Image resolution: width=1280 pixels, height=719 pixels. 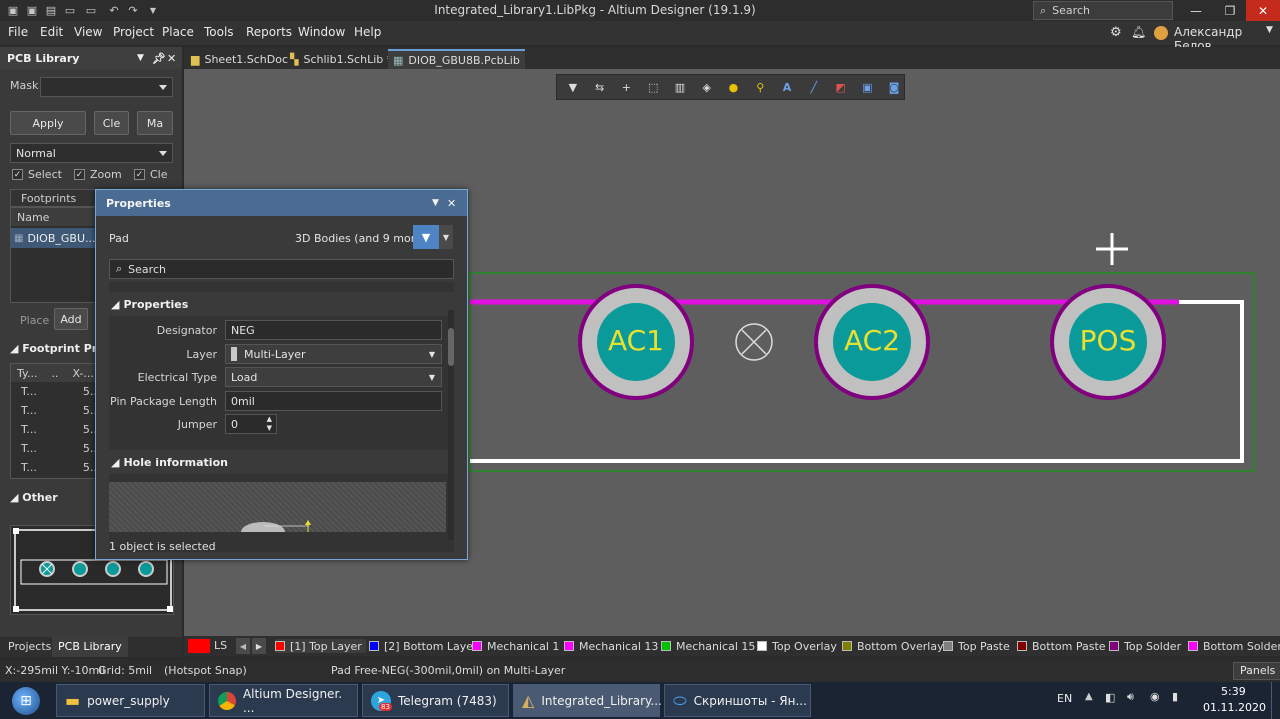 What do you see at coordinates (333, 401) in the screenshot?
I see `pin-package-length-field: 0mil` at bounding box center [333, 401].